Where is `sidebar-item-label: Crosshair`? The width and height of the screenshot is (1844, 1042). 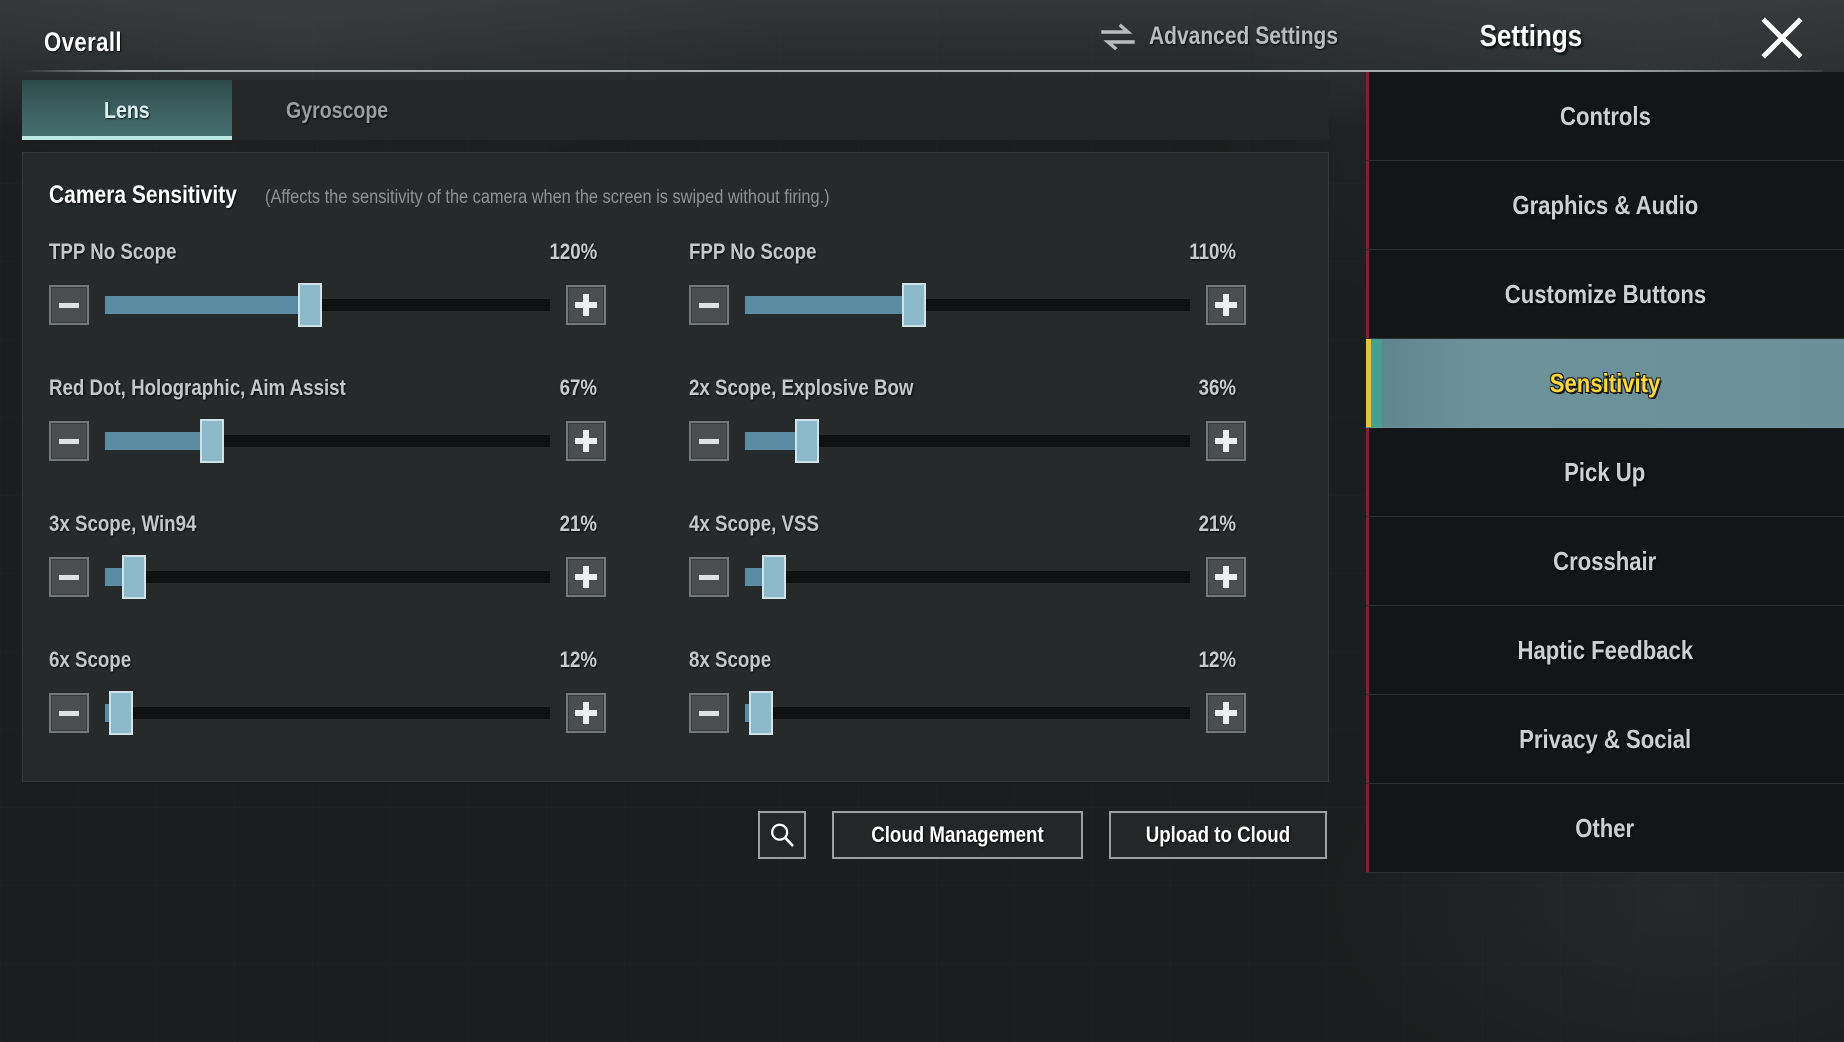 sidebar-item-label: Crosshair is located at coordinates (1605, 560).